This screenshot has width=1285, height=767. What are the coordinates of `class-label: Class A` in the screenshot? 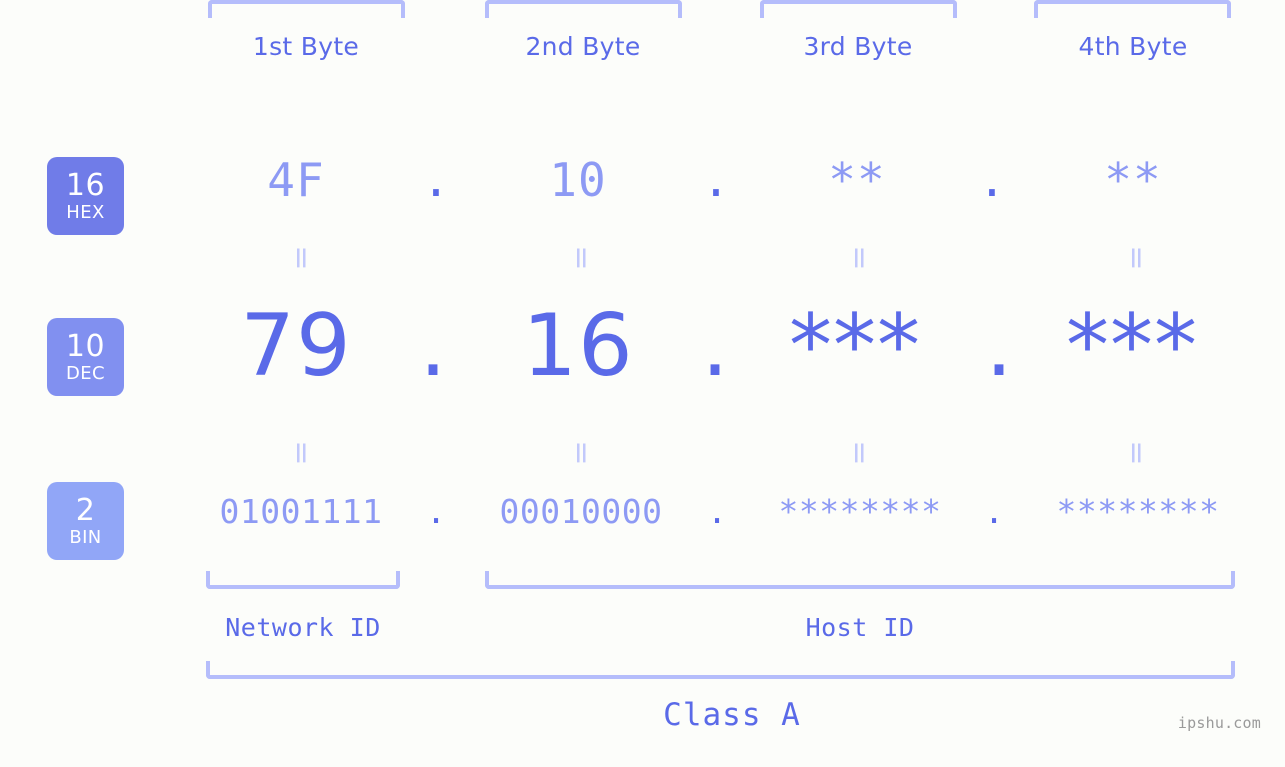 It's located at (732, 715).